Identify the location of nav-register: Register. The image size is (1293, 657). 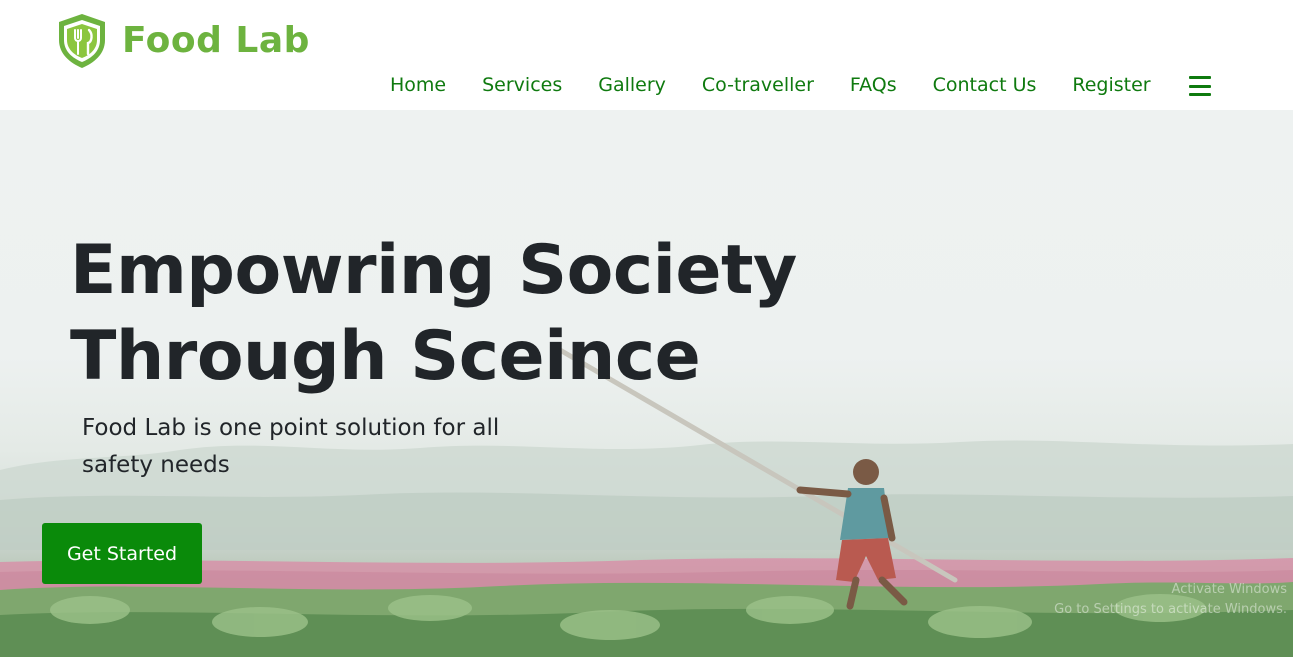
(1111, 85).